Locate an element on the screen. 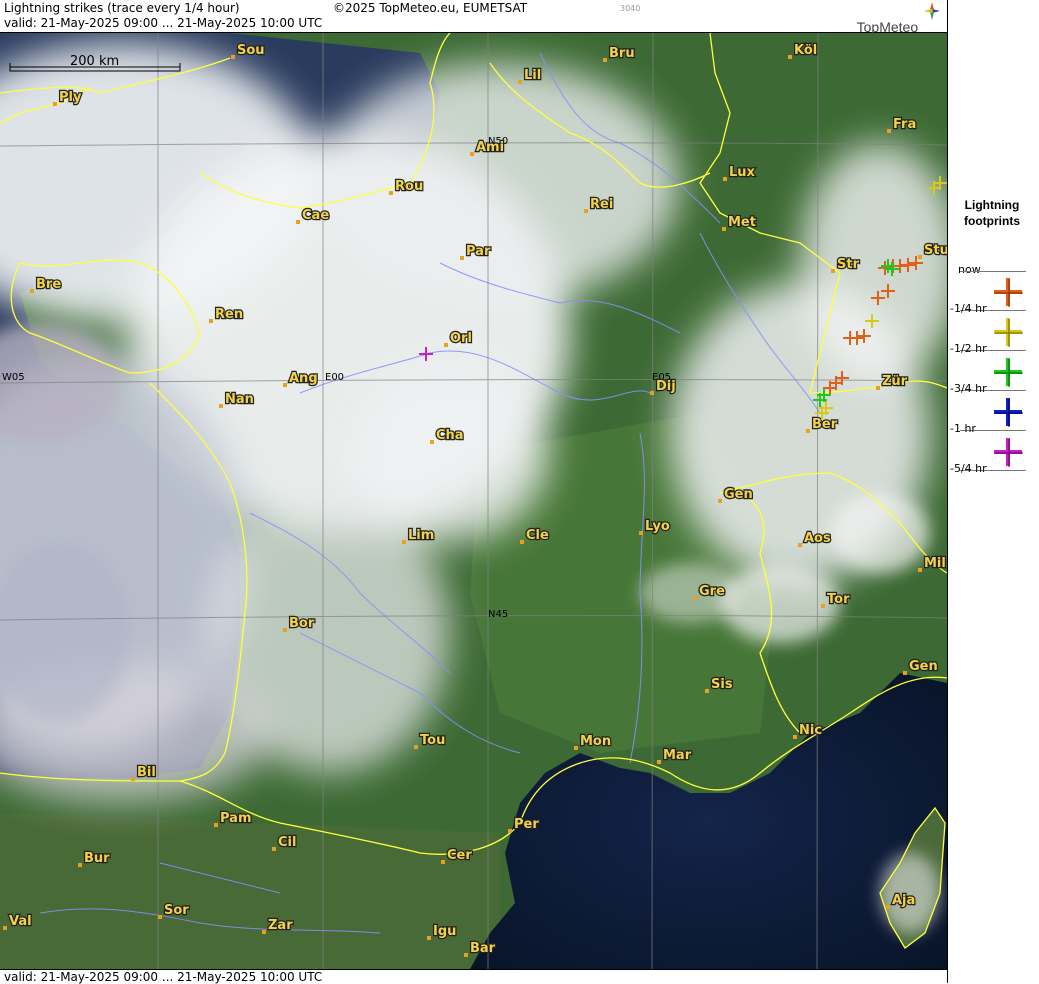 This screenshot has width=1039, height=984. city-label: Pam is located at coordinates (236, 818).